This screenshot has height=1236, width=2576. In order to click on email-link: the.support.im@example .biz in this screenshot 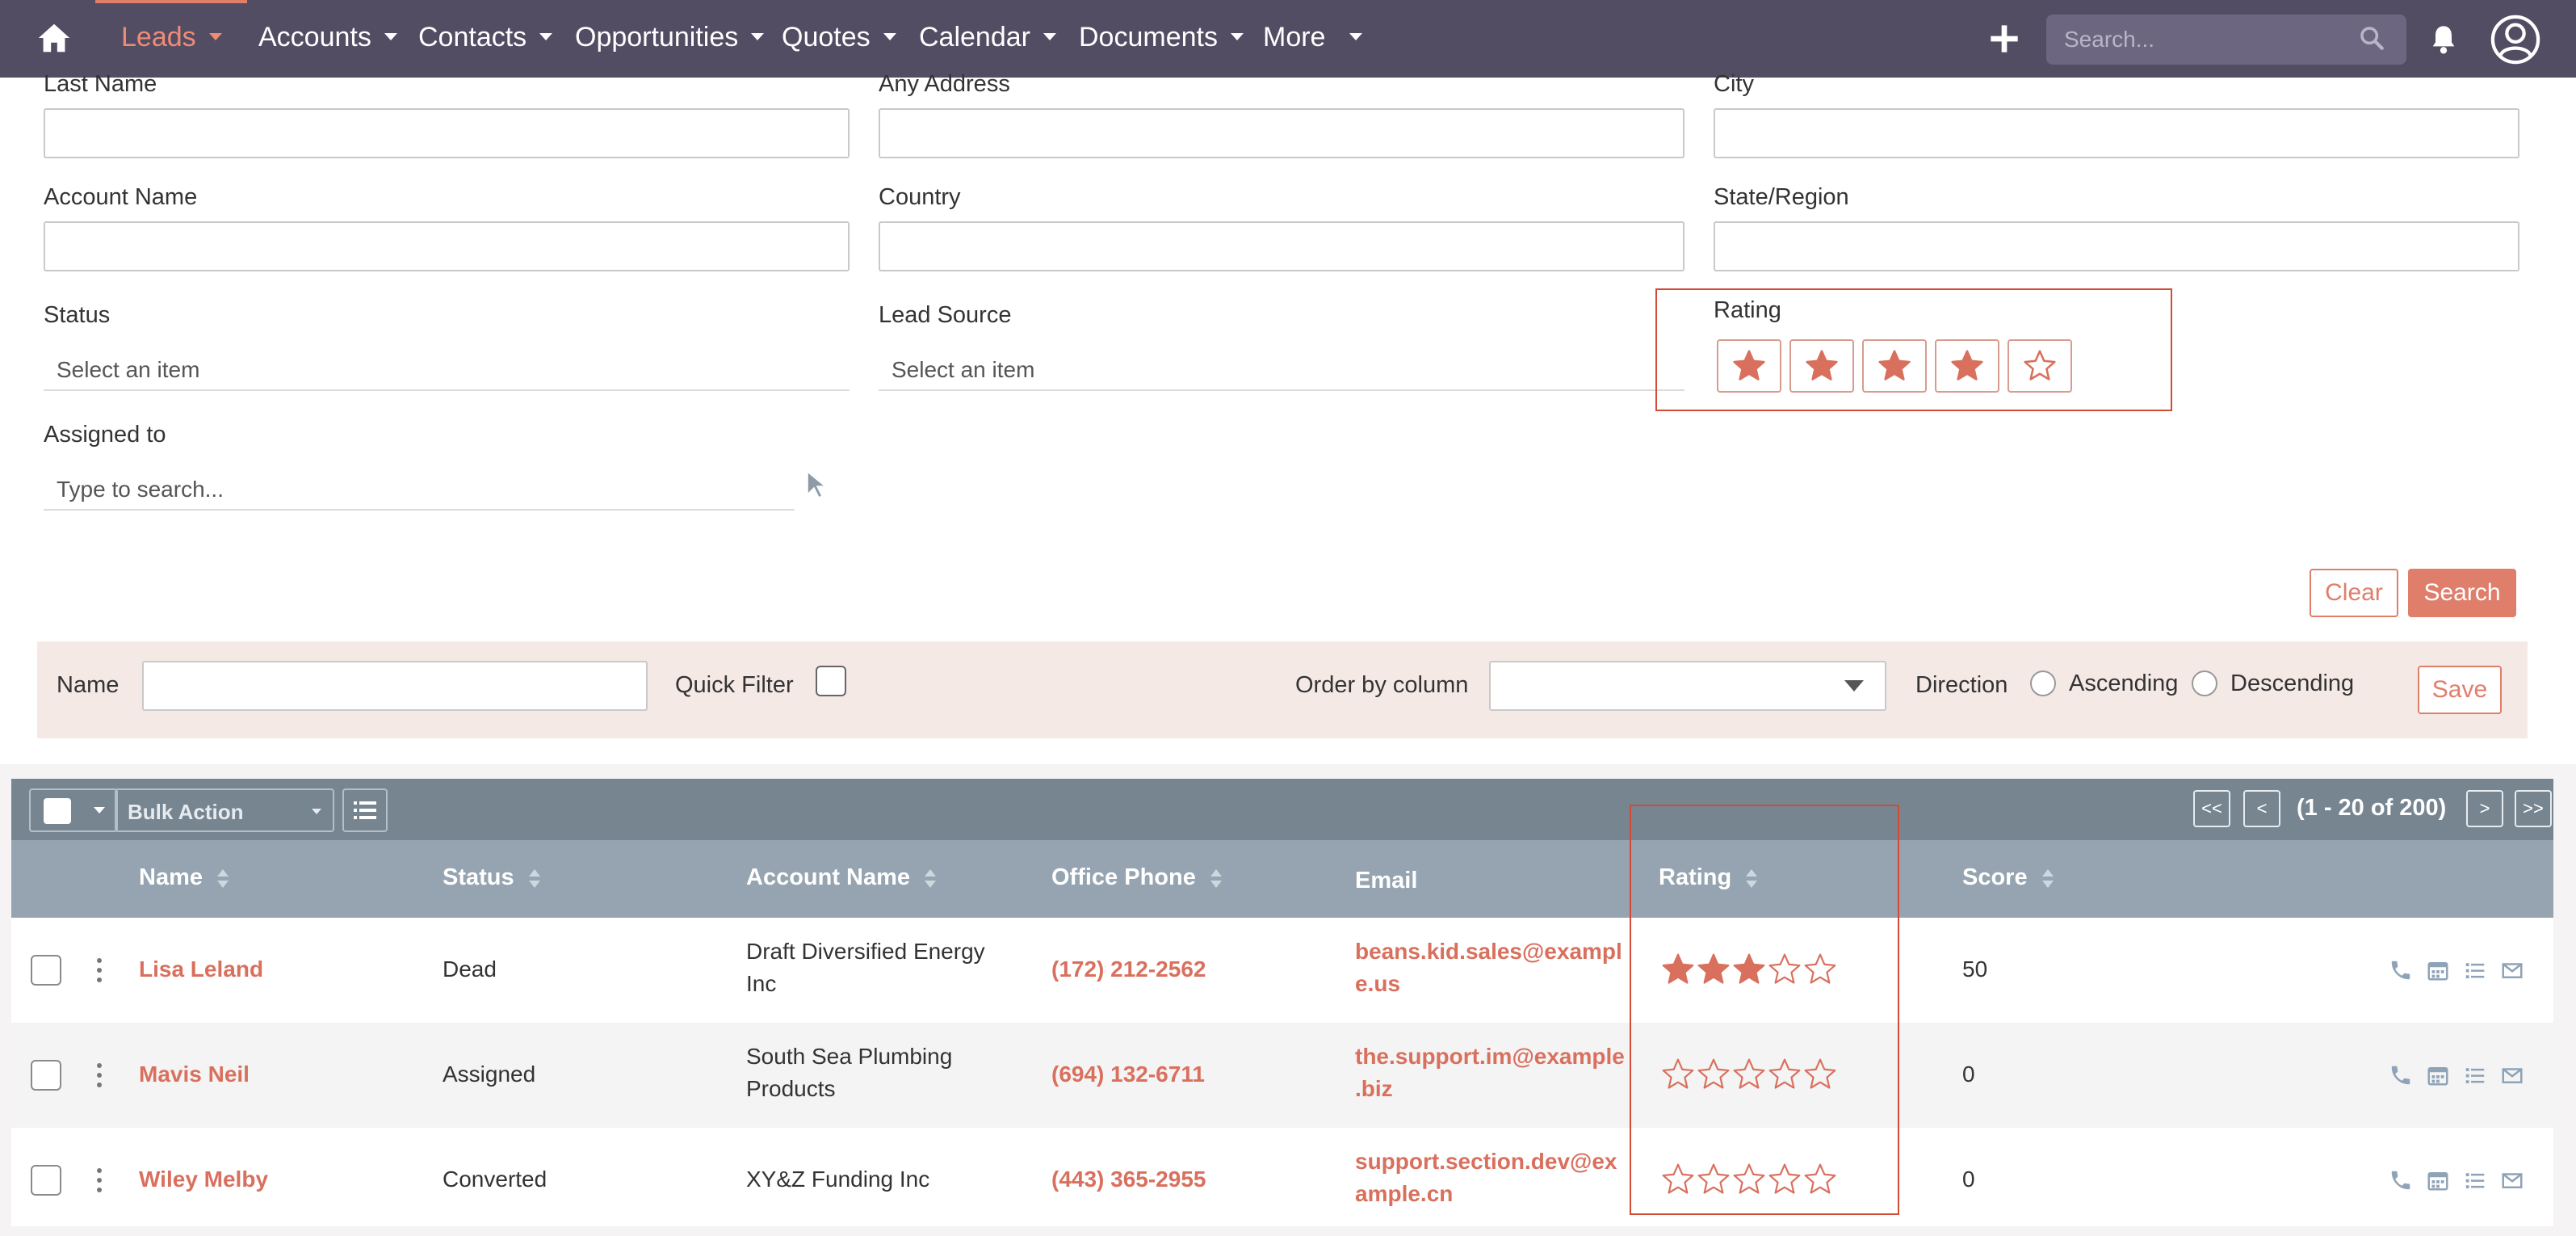, I will do `click(1490, 1073)`.